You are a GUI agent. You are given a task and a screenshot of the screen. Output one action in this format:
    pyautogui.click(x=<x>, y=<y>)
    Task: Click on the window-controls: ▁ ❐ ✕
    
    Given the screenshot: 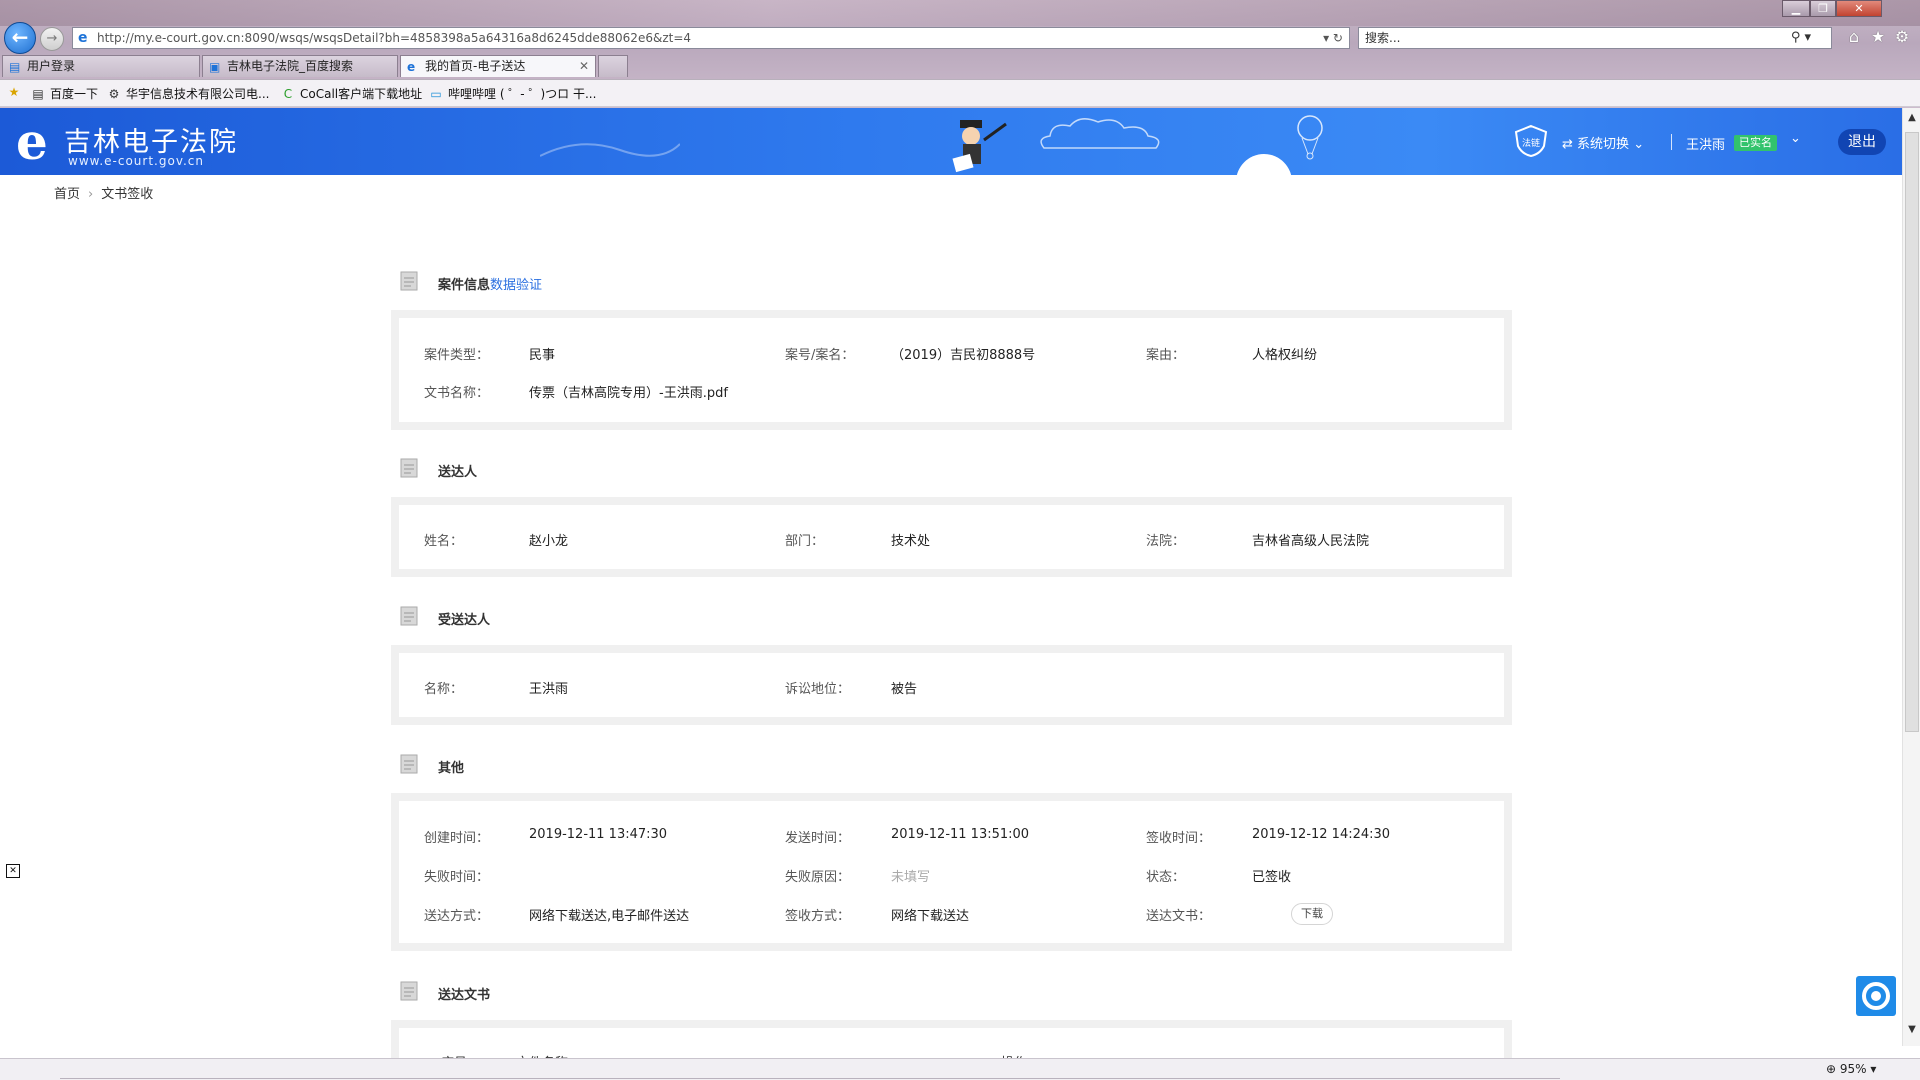 What is the action you would take?
    pyautogui.click(x=1851, y=9)
    